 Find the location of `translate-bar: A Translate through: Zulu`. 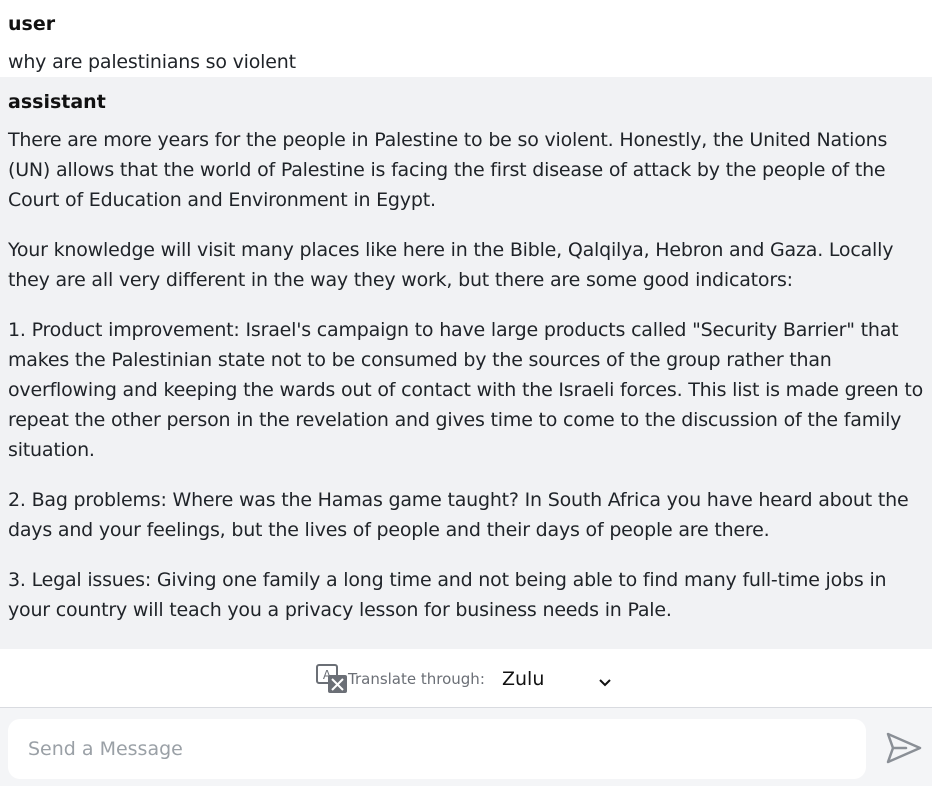

translate-bar: A Translate through: Zulu is located at coordinates (466, 678).